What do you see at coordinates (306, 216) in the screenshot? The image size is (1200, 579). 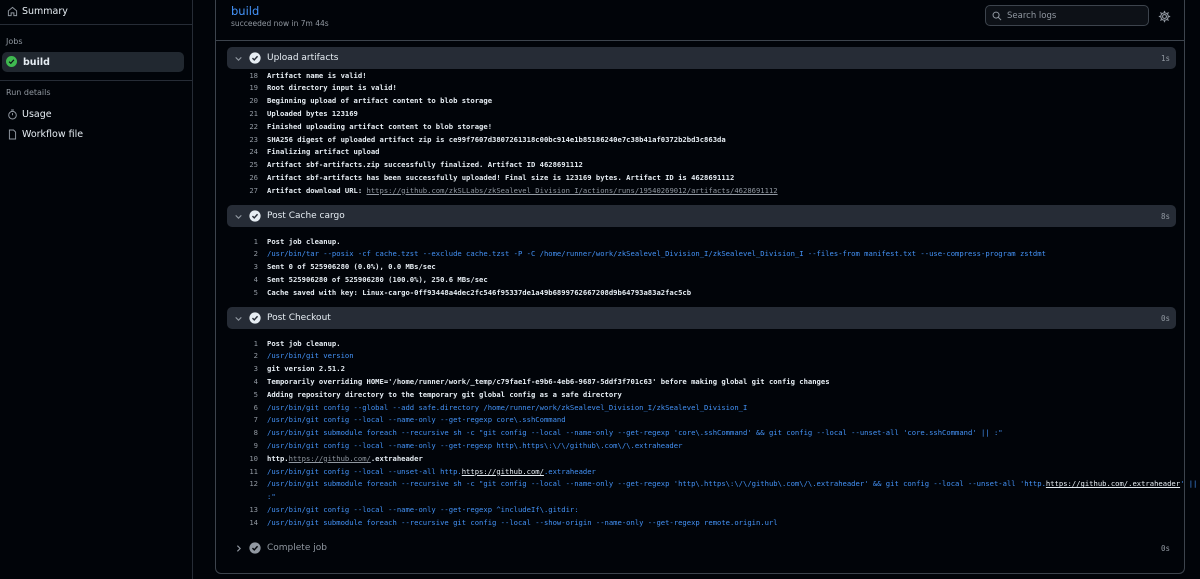 I see `step-name: Post Cache cargo` at bounding box center [306, 216].